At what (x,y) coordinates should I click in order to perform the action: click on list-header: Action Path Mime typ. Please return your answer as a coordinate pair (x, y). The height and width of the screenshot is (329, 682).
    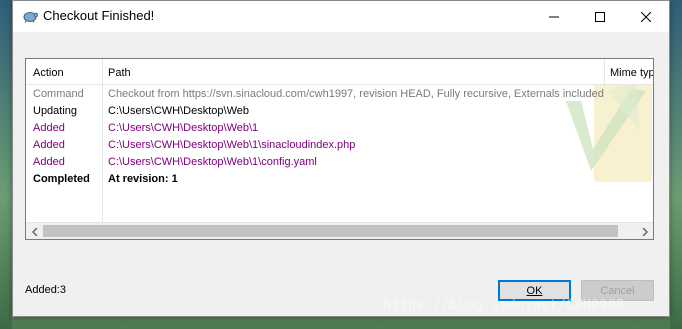
    Looking at the image, I should click on (339, 72).